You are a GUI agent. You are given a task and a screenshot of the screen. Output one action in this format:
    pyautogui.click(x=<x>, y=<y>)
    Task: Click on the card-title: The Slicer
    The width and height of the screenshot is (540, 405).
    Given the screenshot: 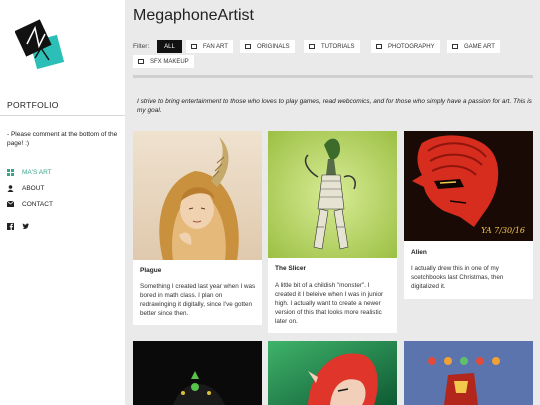 What is the action you would take?
    pyautogui.click(x=290, y=268)
    